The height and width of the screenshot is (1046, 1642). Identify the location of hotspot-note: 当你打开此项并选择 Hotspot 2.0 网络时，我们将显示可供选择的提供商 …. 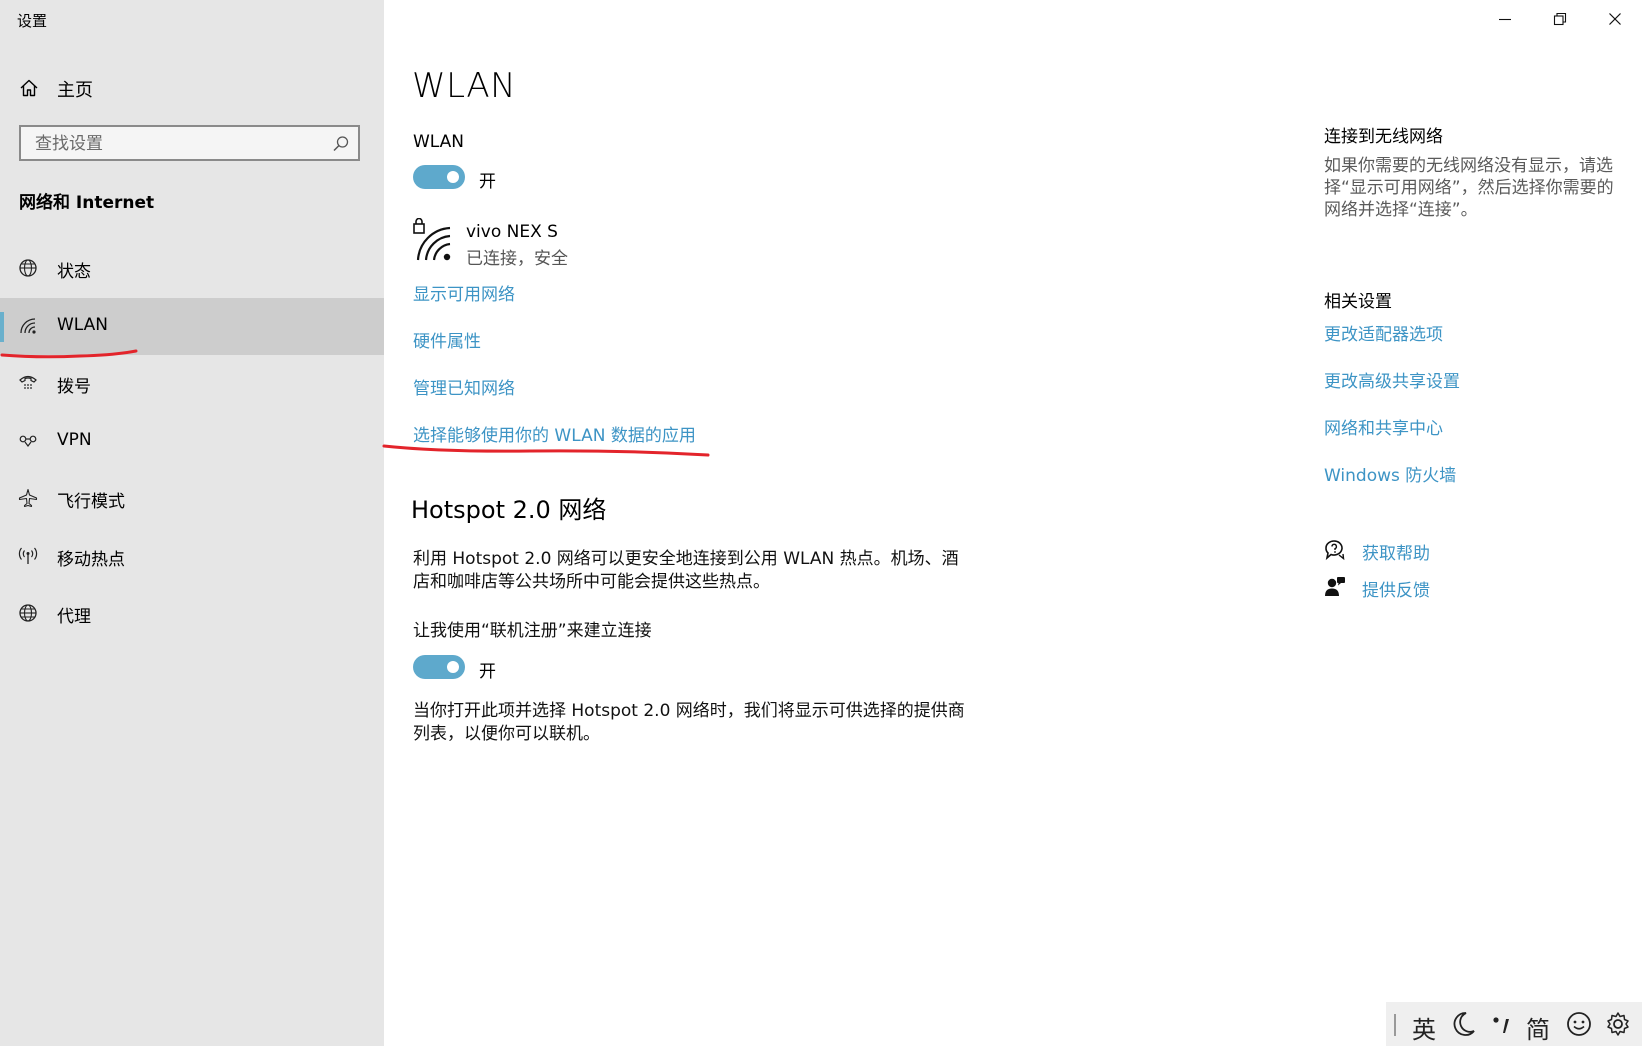
(689, 723).